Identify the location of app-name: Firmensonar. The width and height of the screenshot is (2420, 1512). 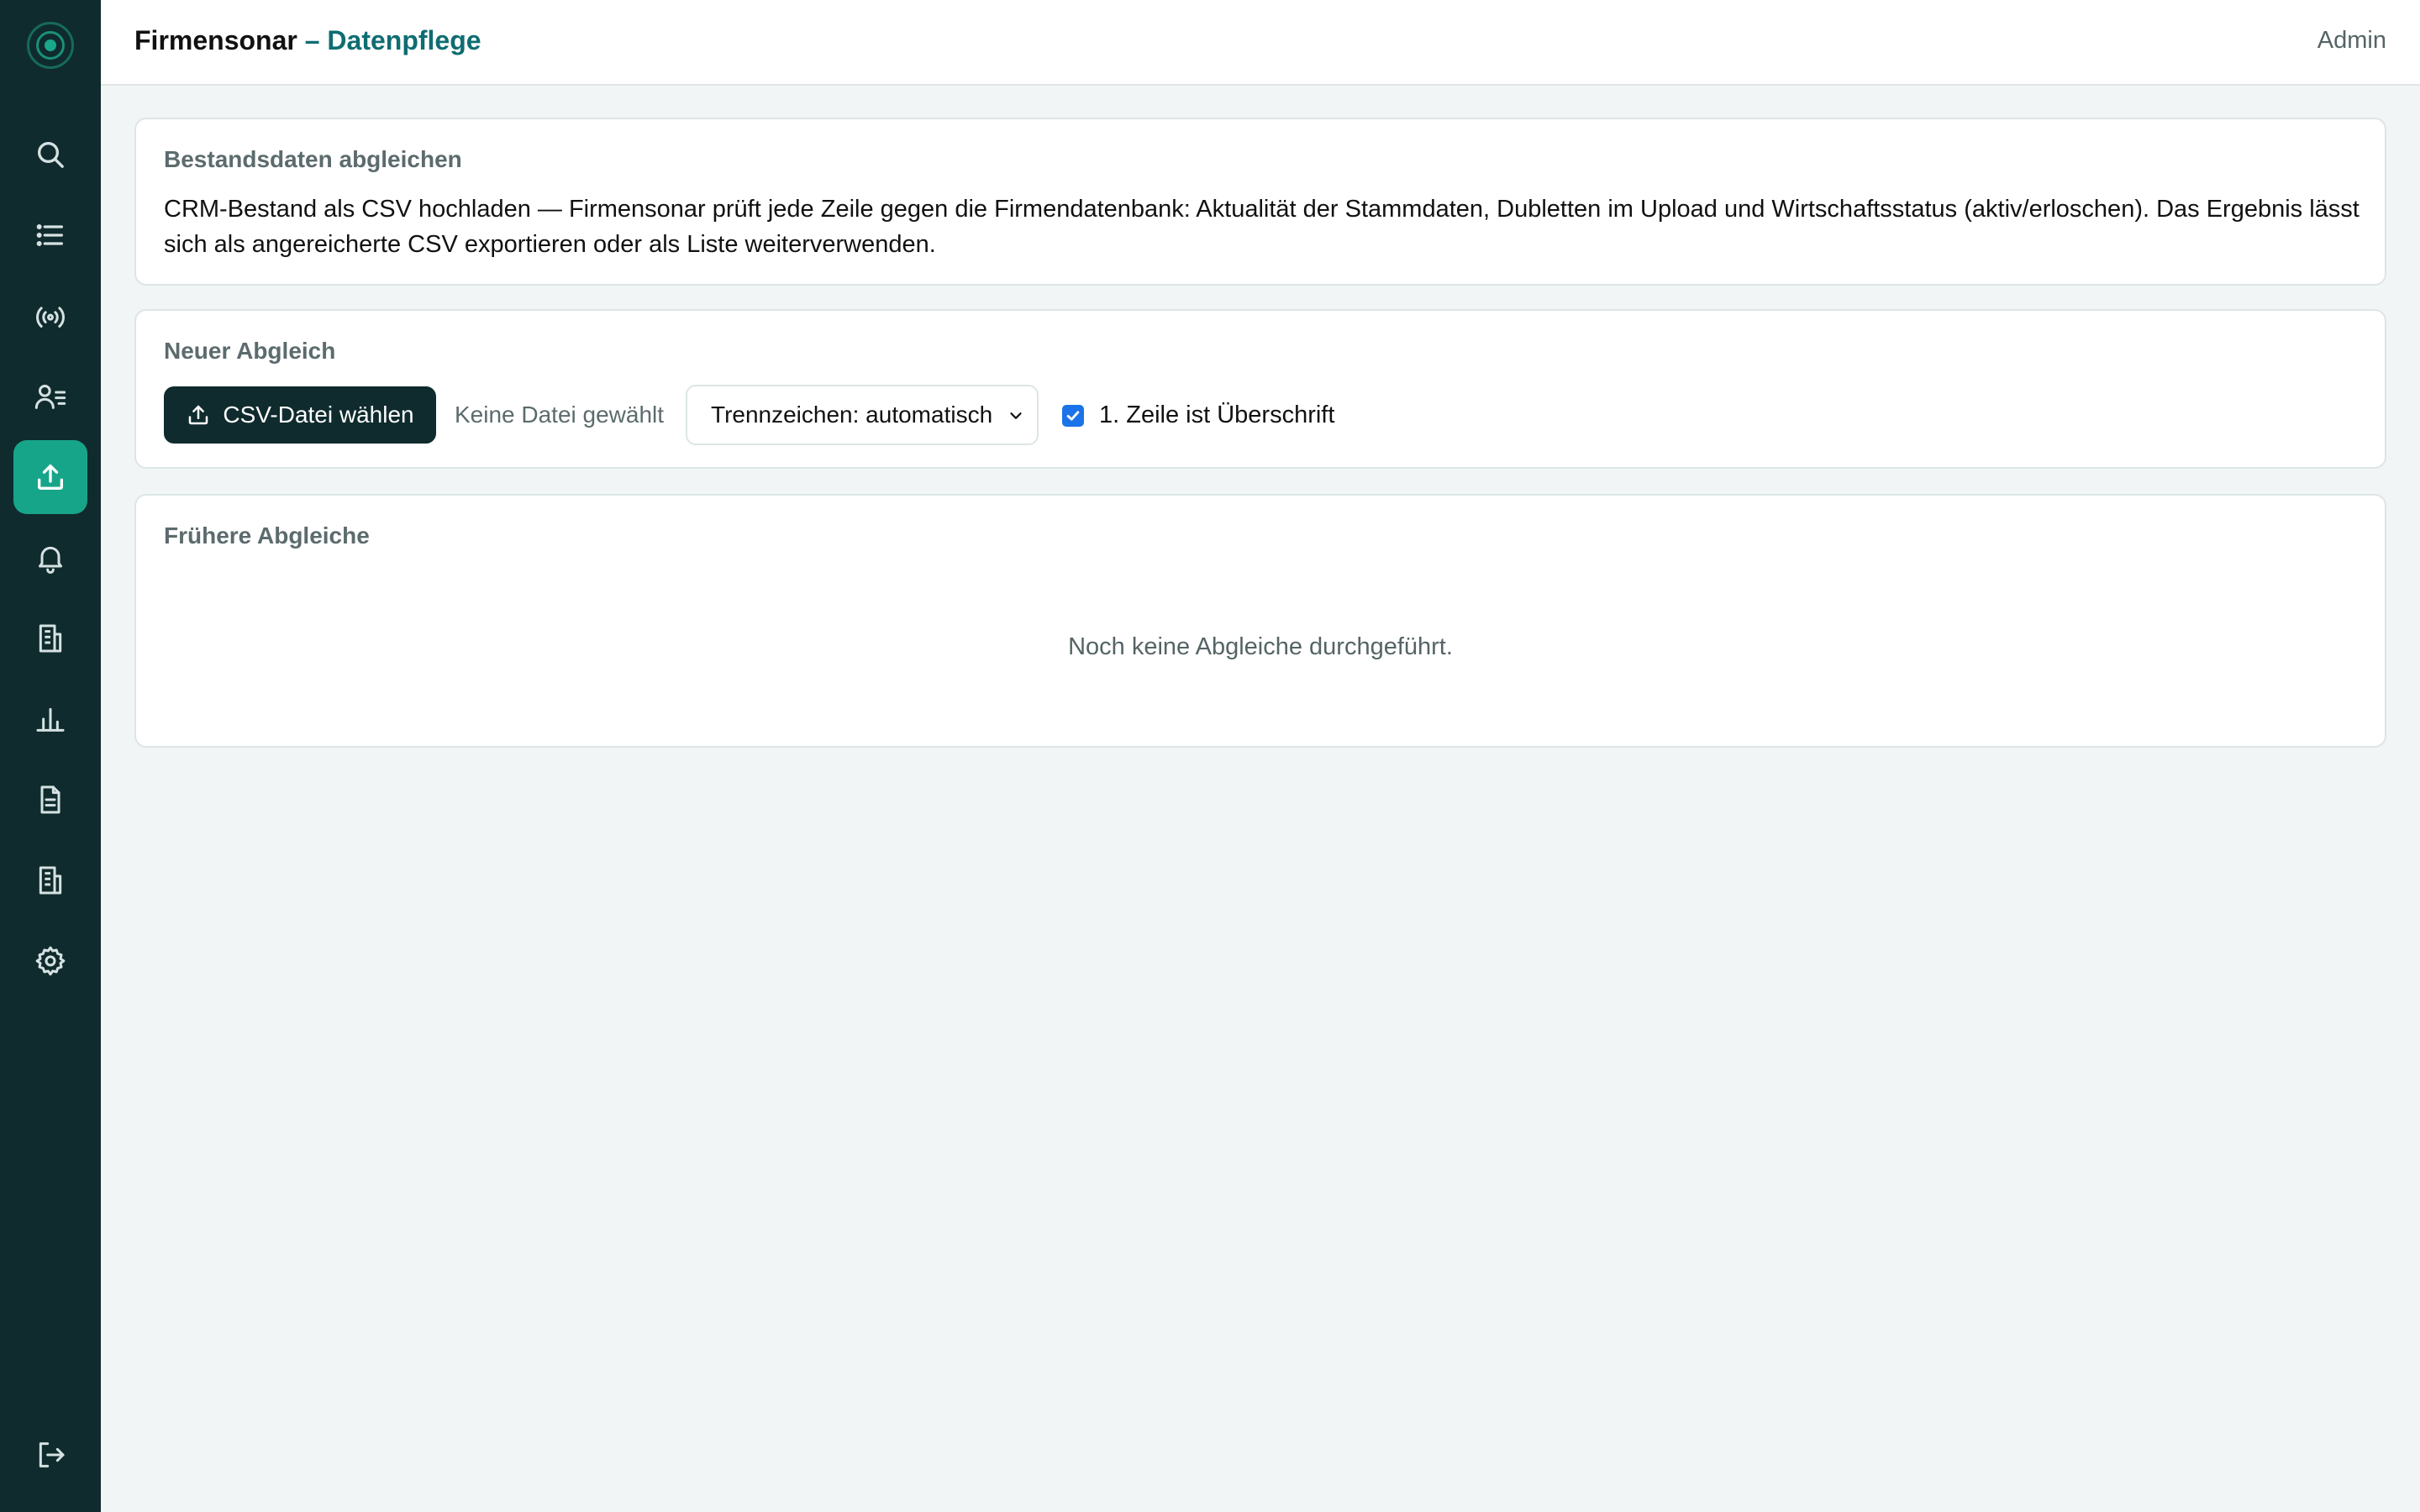
(216, 40).